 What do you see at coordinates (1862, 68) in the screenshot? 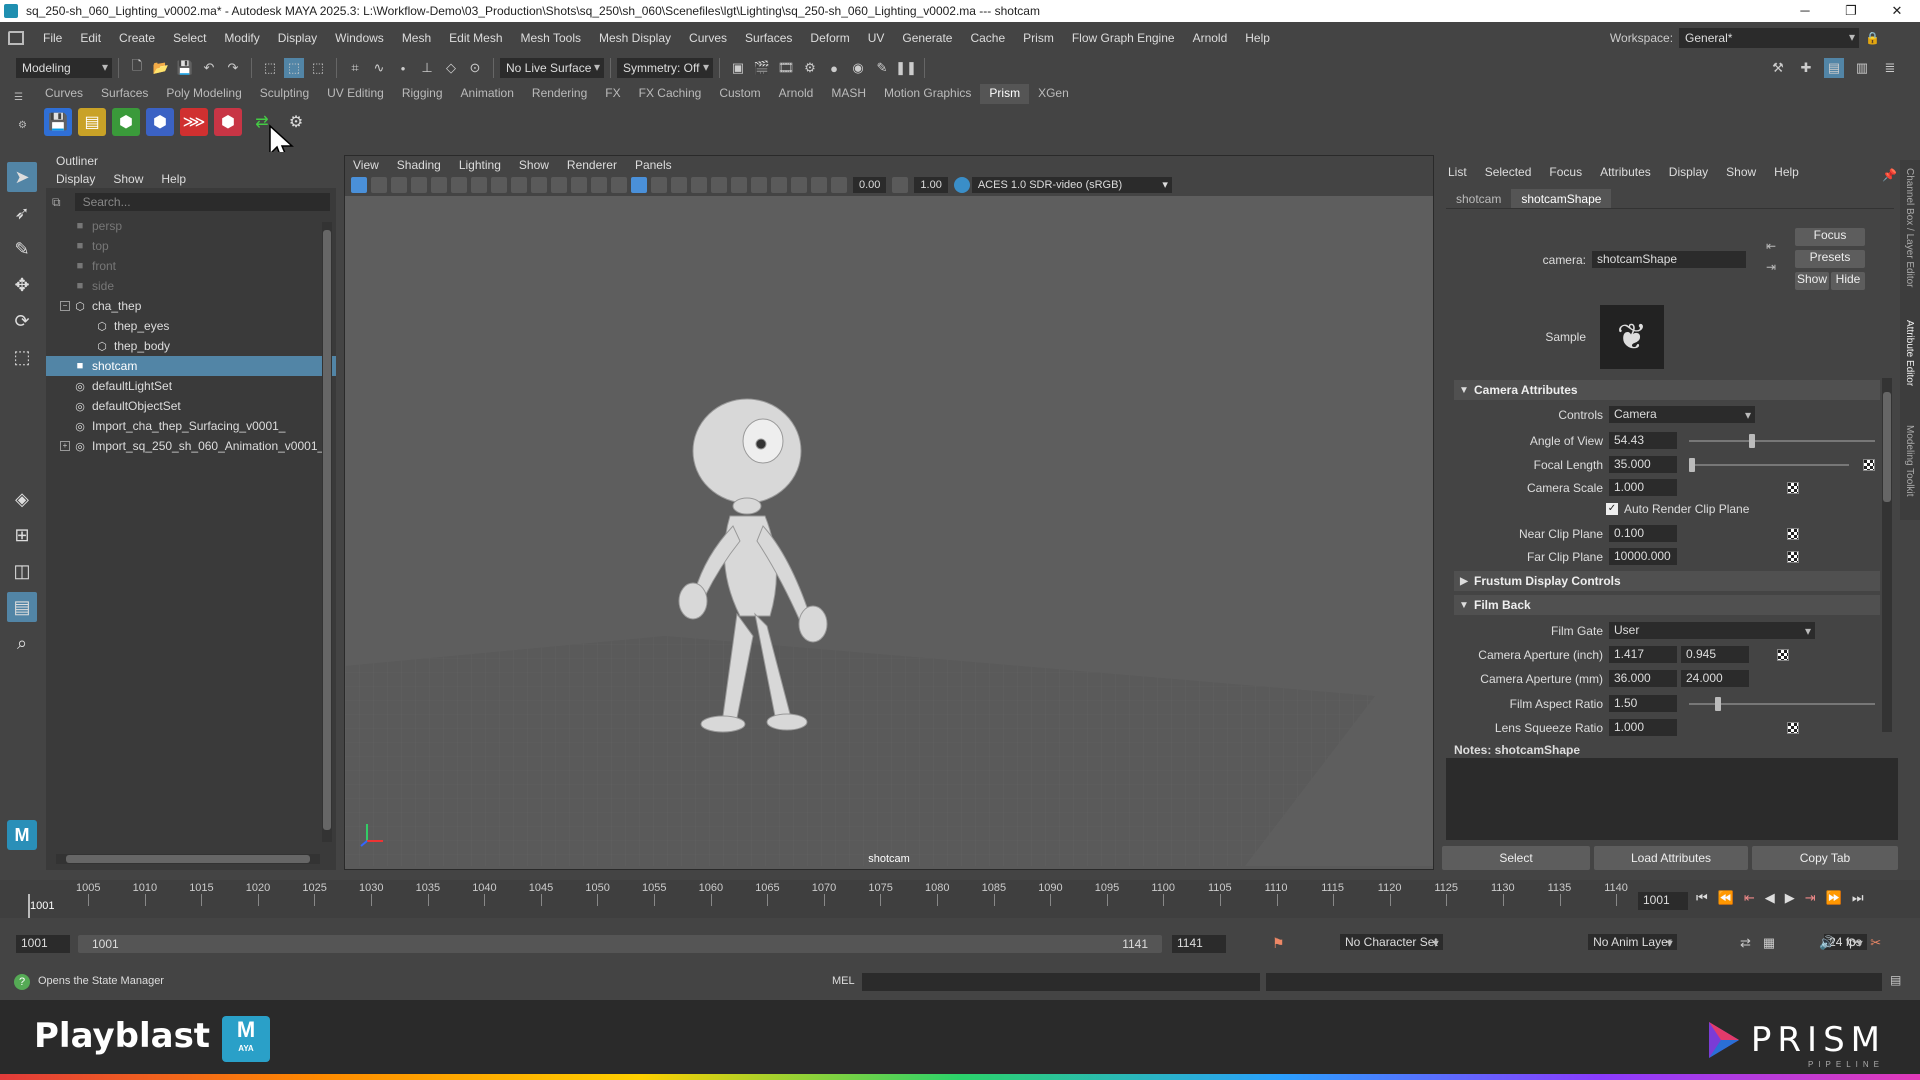
I see `channel-box-toggle-icon: ▥` at bounding box center [1862, 68].